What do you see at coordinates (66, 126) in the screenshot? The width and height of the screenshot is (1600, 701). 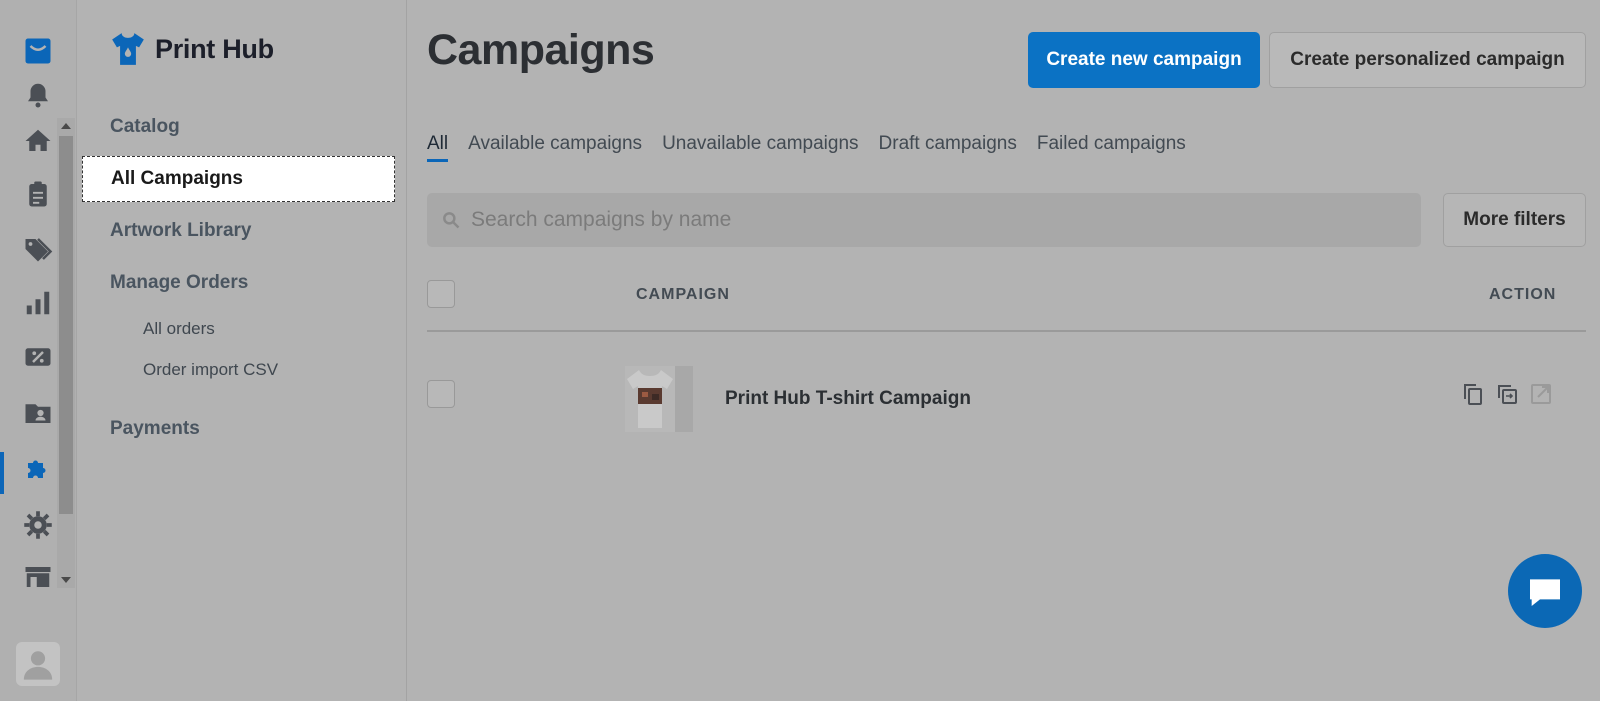 I see `scroll-up-icon` at bounding box center [66, 126].